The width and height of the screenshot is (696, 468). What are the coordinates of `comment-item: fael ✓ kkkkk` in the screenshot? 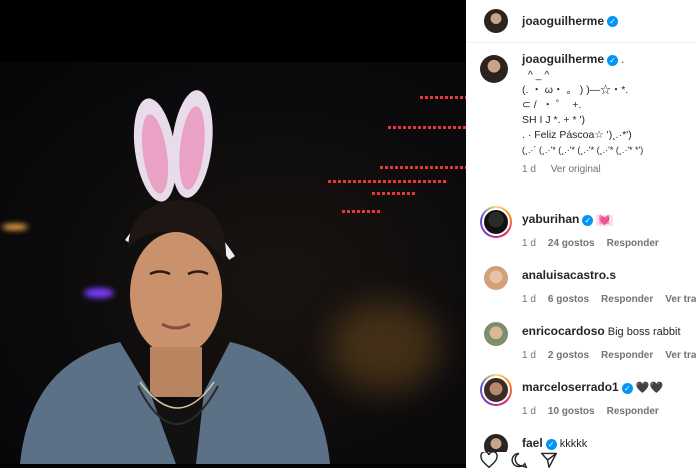 It's located at (588, 446).